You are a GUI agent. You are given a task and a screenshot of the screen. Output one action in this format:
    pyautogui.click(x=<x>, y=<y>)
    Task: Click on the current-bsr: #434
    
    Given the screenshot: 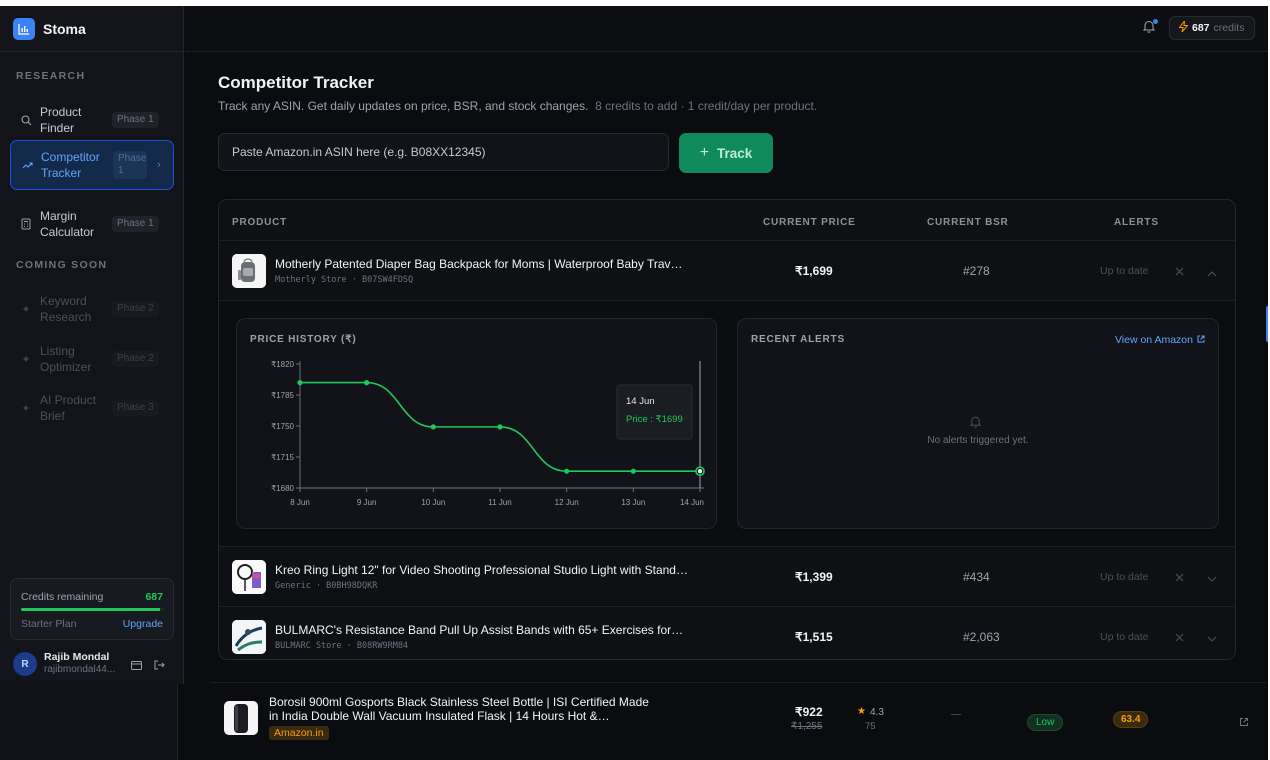 What is the action you would take?
    pyautogui.click(x=976, y=577)
    